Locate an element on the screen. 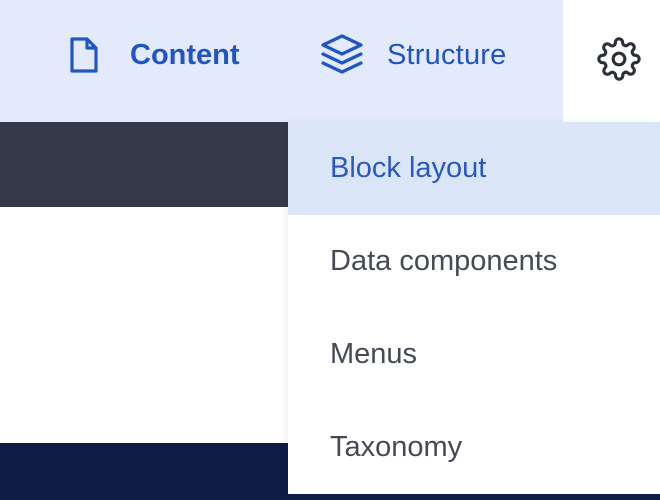  page-header-band is located at coordinates (144, 164).